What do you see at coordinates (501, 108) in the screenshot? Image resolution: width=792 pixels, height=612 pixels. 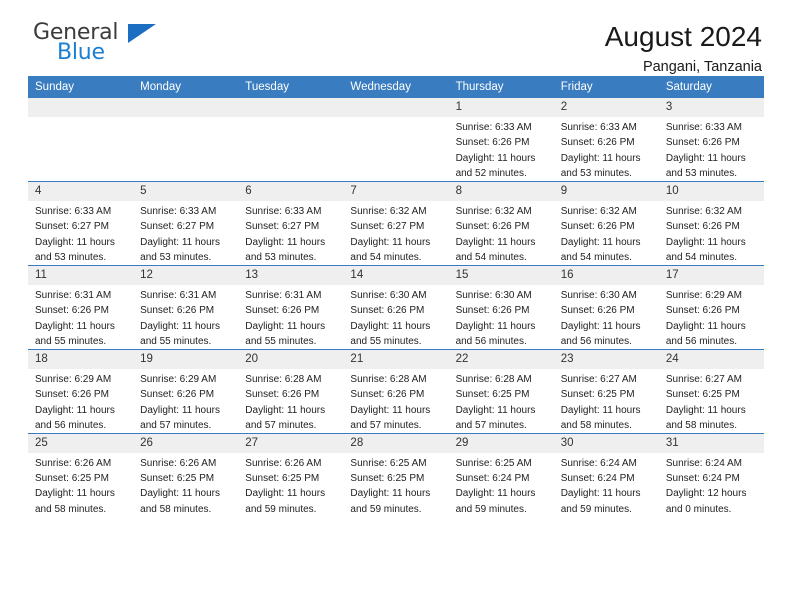 I see `day-number: 1` at bounding box center [501, 108].